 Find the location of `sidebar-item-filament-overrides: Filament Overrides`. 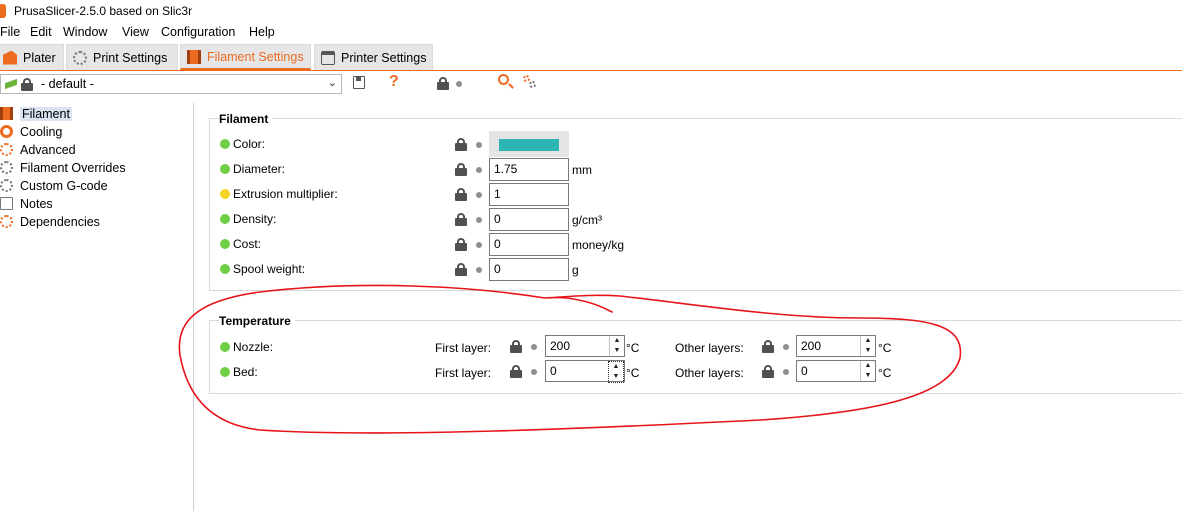

sidebar-item-filament-overrides: Filament Overrides is located at coordinates (63, 167).